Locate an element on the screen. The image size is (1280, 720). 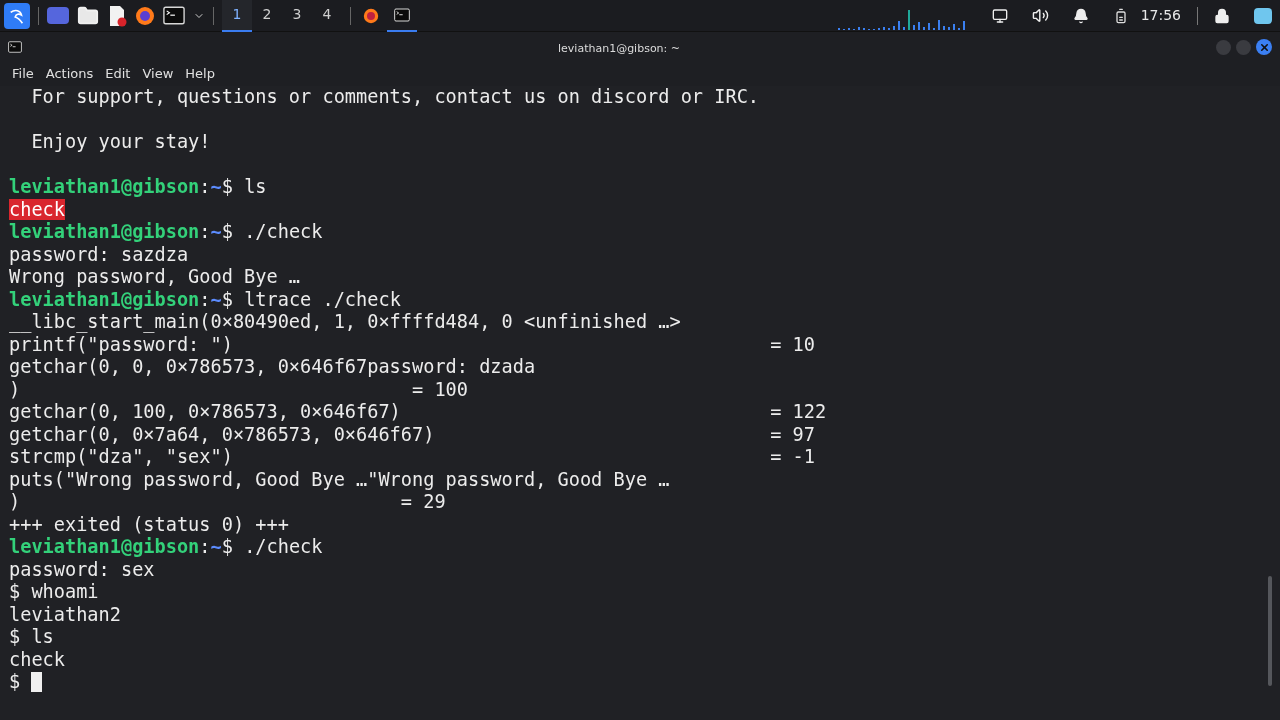
terminal-output-line: +++ exited (status 0) +++ is located at coordinates (149, 524).